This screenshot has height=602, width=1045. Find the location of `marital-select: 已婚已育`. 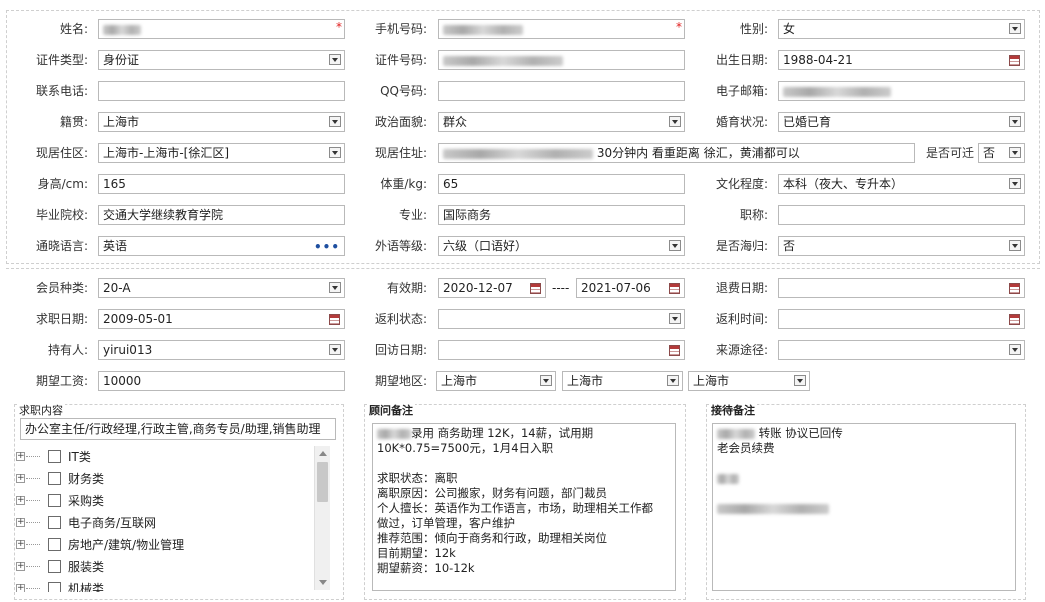

marital-select: 已婚已育 is located at coordinates (901, 122).